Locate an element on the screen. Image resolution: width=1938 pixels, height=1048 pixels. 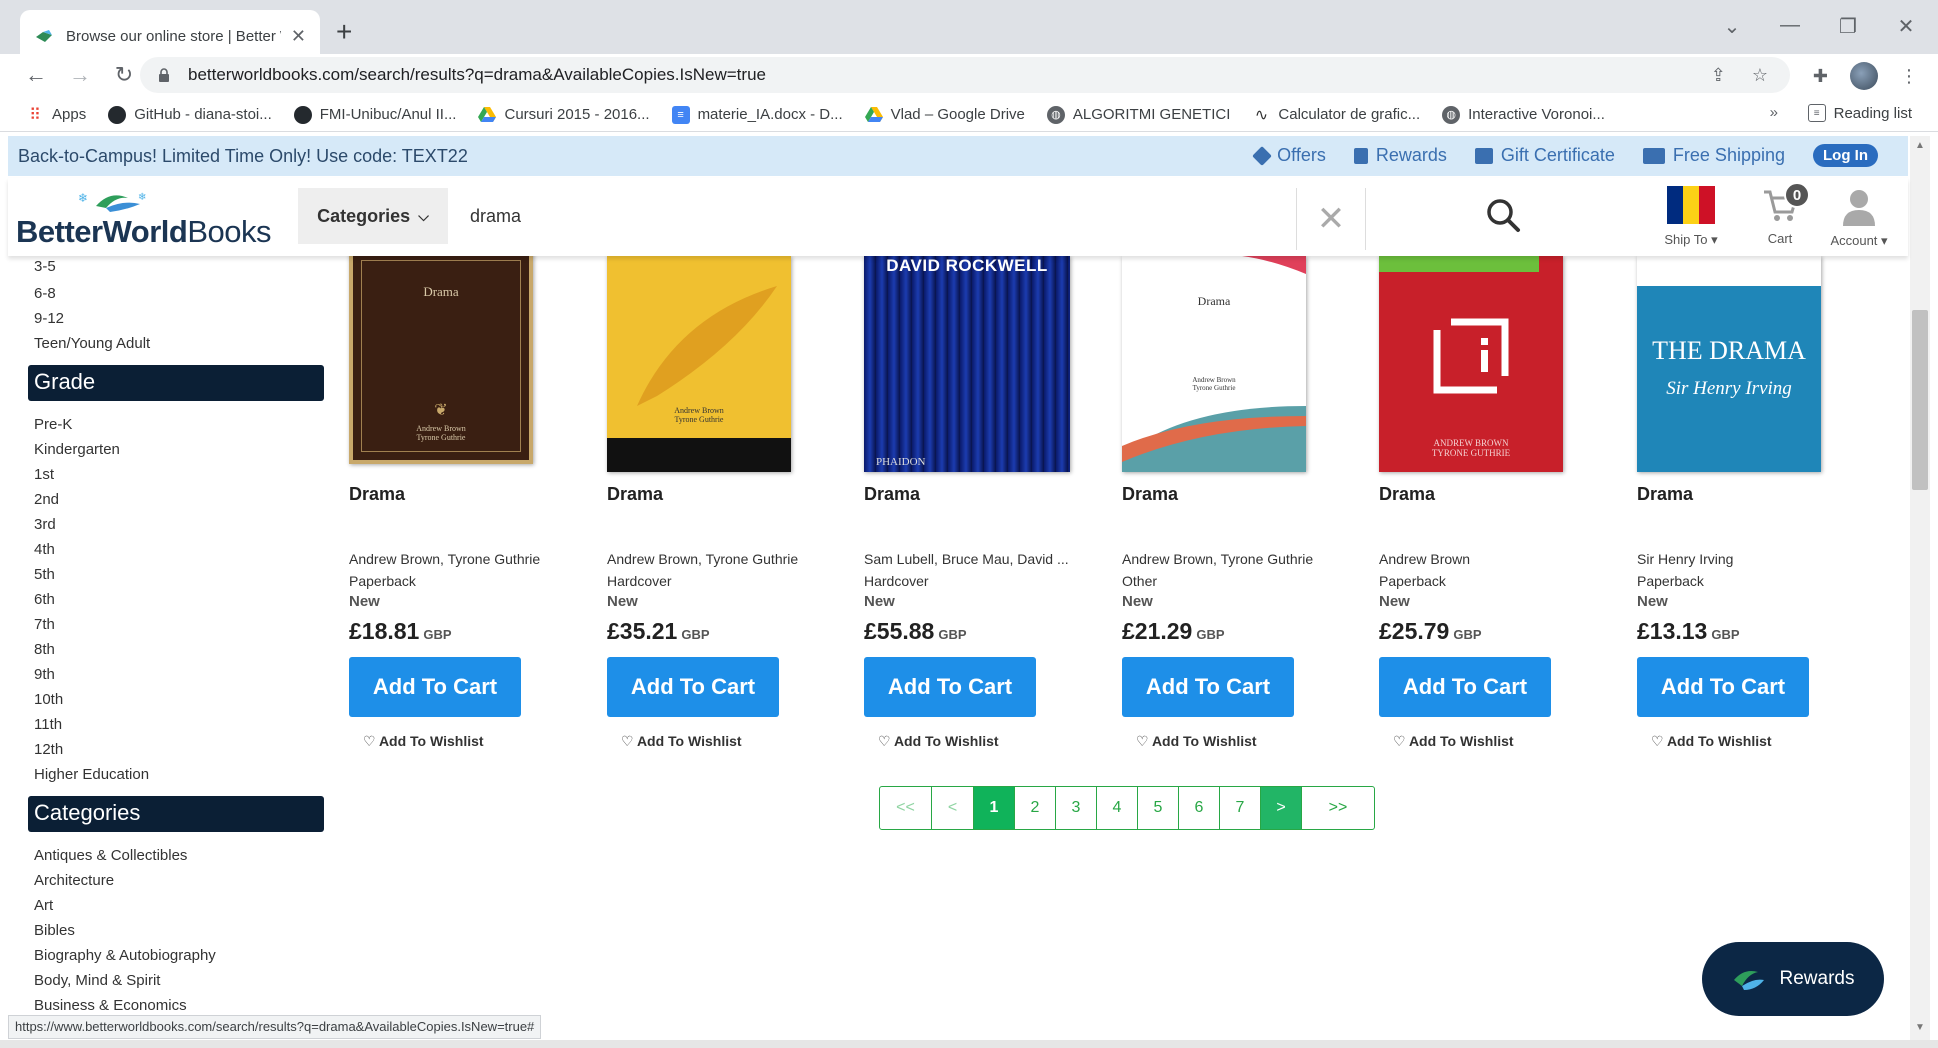
page-6-button: 6 is located at coordinates (1199, 808).